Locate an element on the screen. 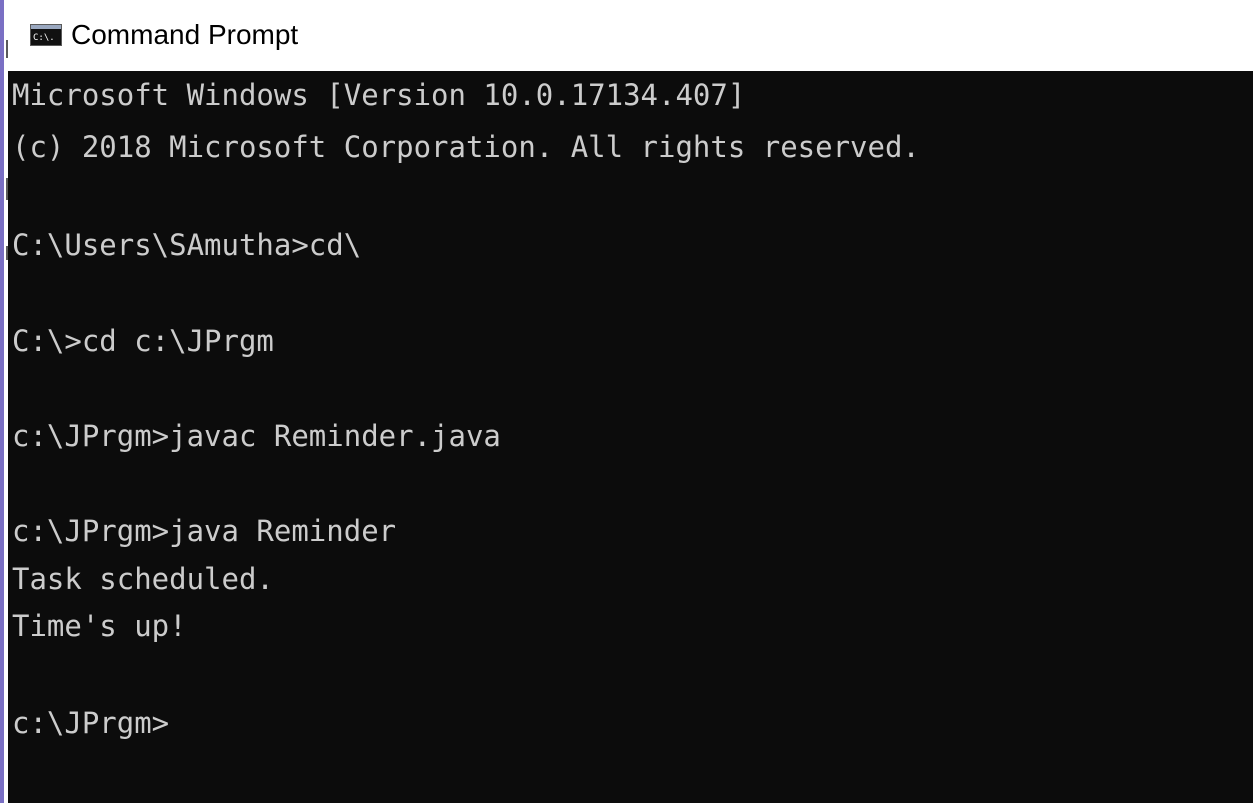 The width and height of the screenshot is (1253, 803). console-line: C:\Users\SAmutha>cd\ is located at coordinates (187, 245).